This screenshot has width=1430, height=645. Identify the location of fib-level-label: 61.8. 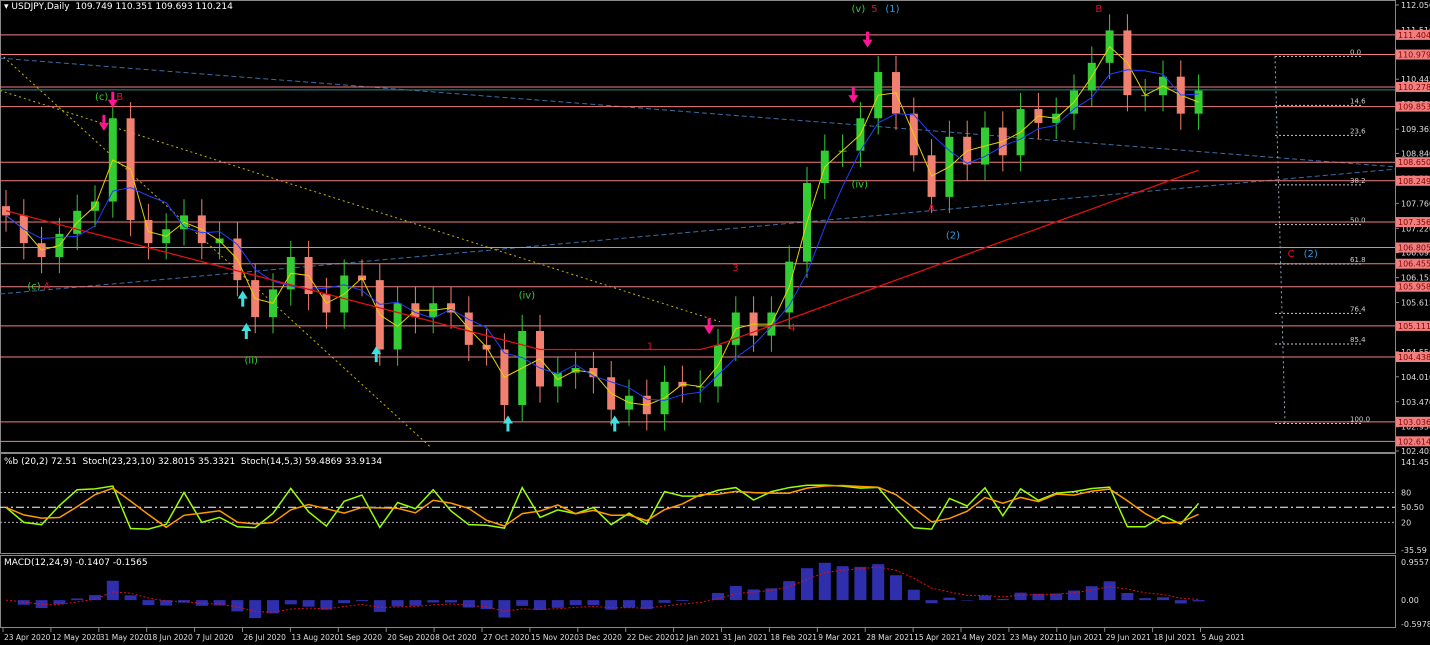
(1358, 260).